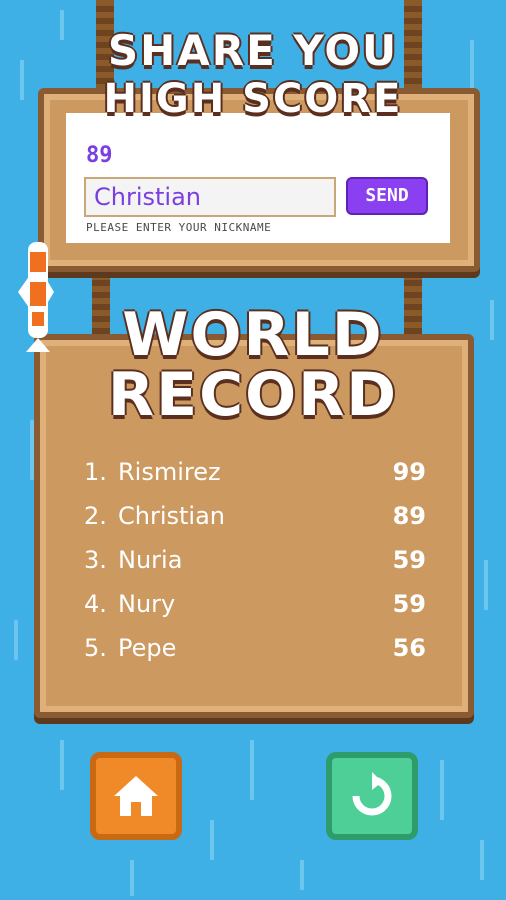  I want to click on player-name: Pepe, so click(147, 648).